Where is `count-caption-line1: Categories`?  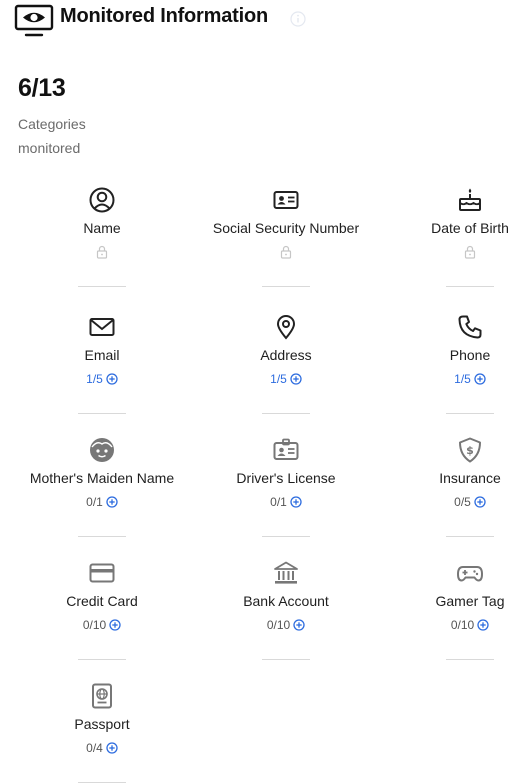 count-caption-line1: Categories is located at coordinates (52, 124).